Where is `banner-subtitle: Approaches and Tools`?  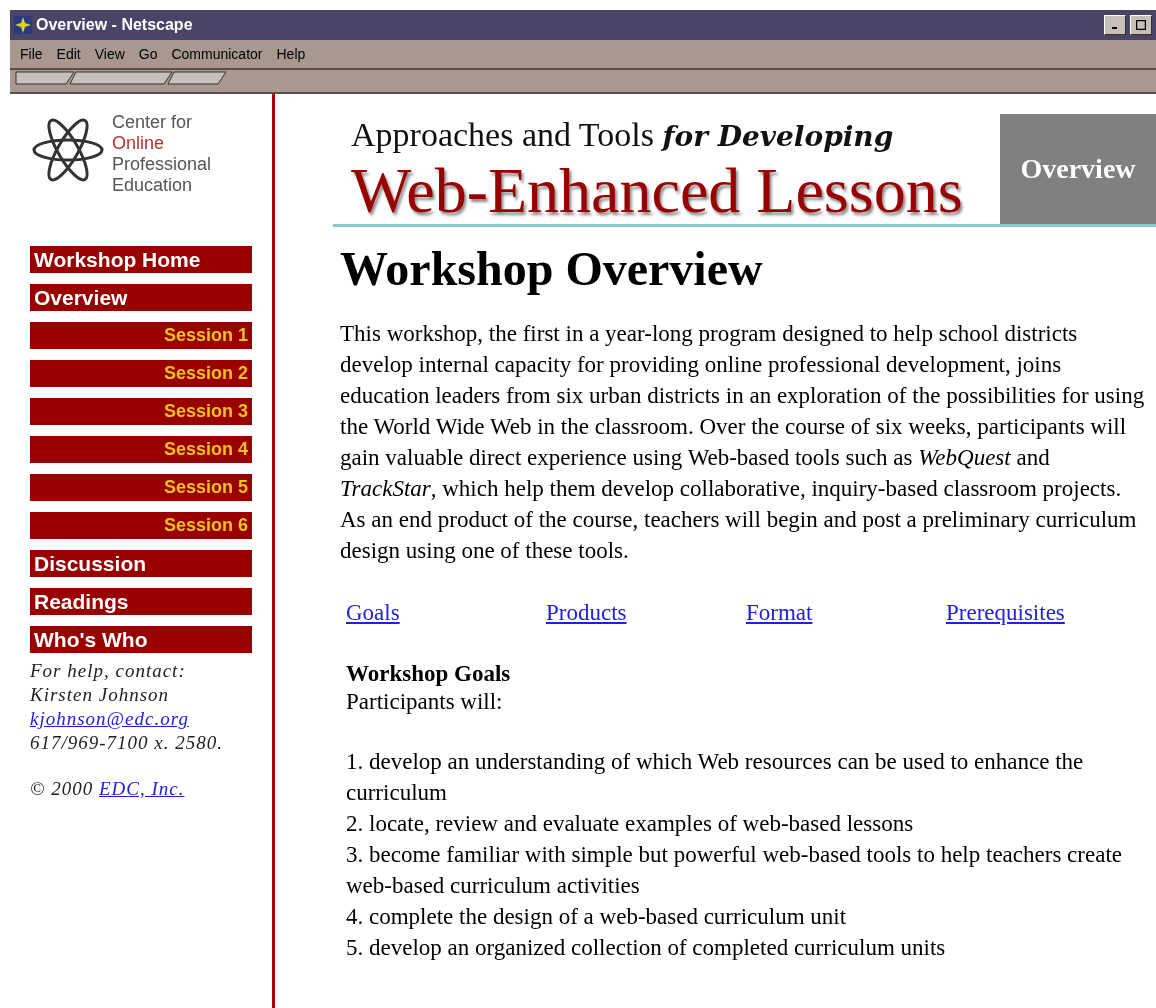
banner-subtitle: Approaches and Tools is located at coordinates (502, 134).